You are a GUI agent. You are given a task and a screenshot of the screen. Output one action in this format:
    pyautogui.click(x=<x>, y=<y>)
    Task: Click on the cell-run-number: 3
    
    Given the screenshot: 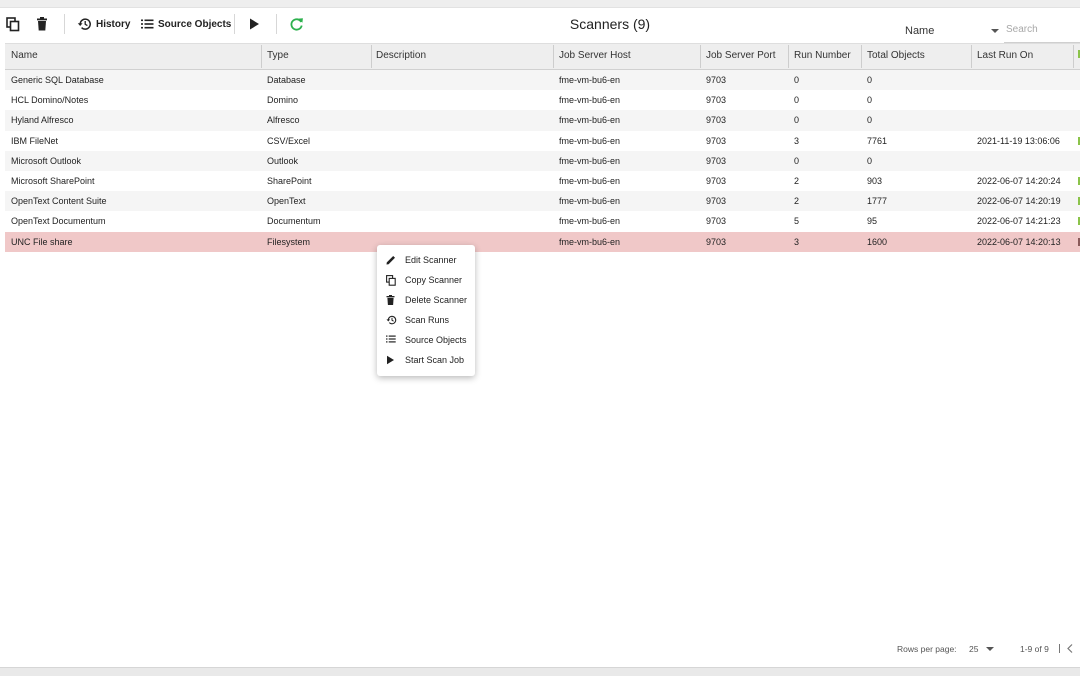 What is the action you would take?
    pyautogui.click(x=797, y=140)
    